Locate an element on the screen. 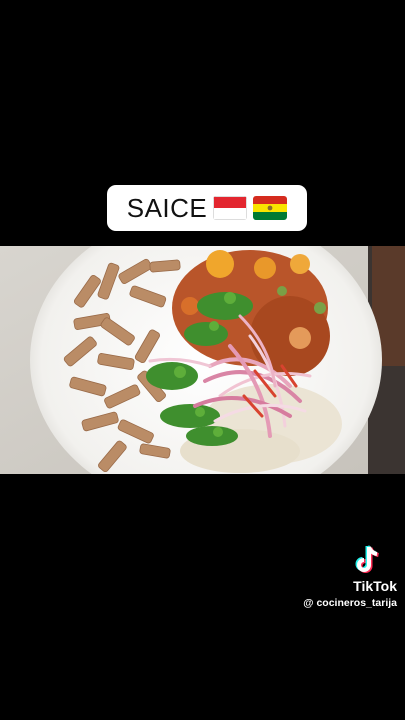 Image resolution: width=405 pixels, height=720 pixels. tiktok-logo-icon is located at coordinates (368, 560).